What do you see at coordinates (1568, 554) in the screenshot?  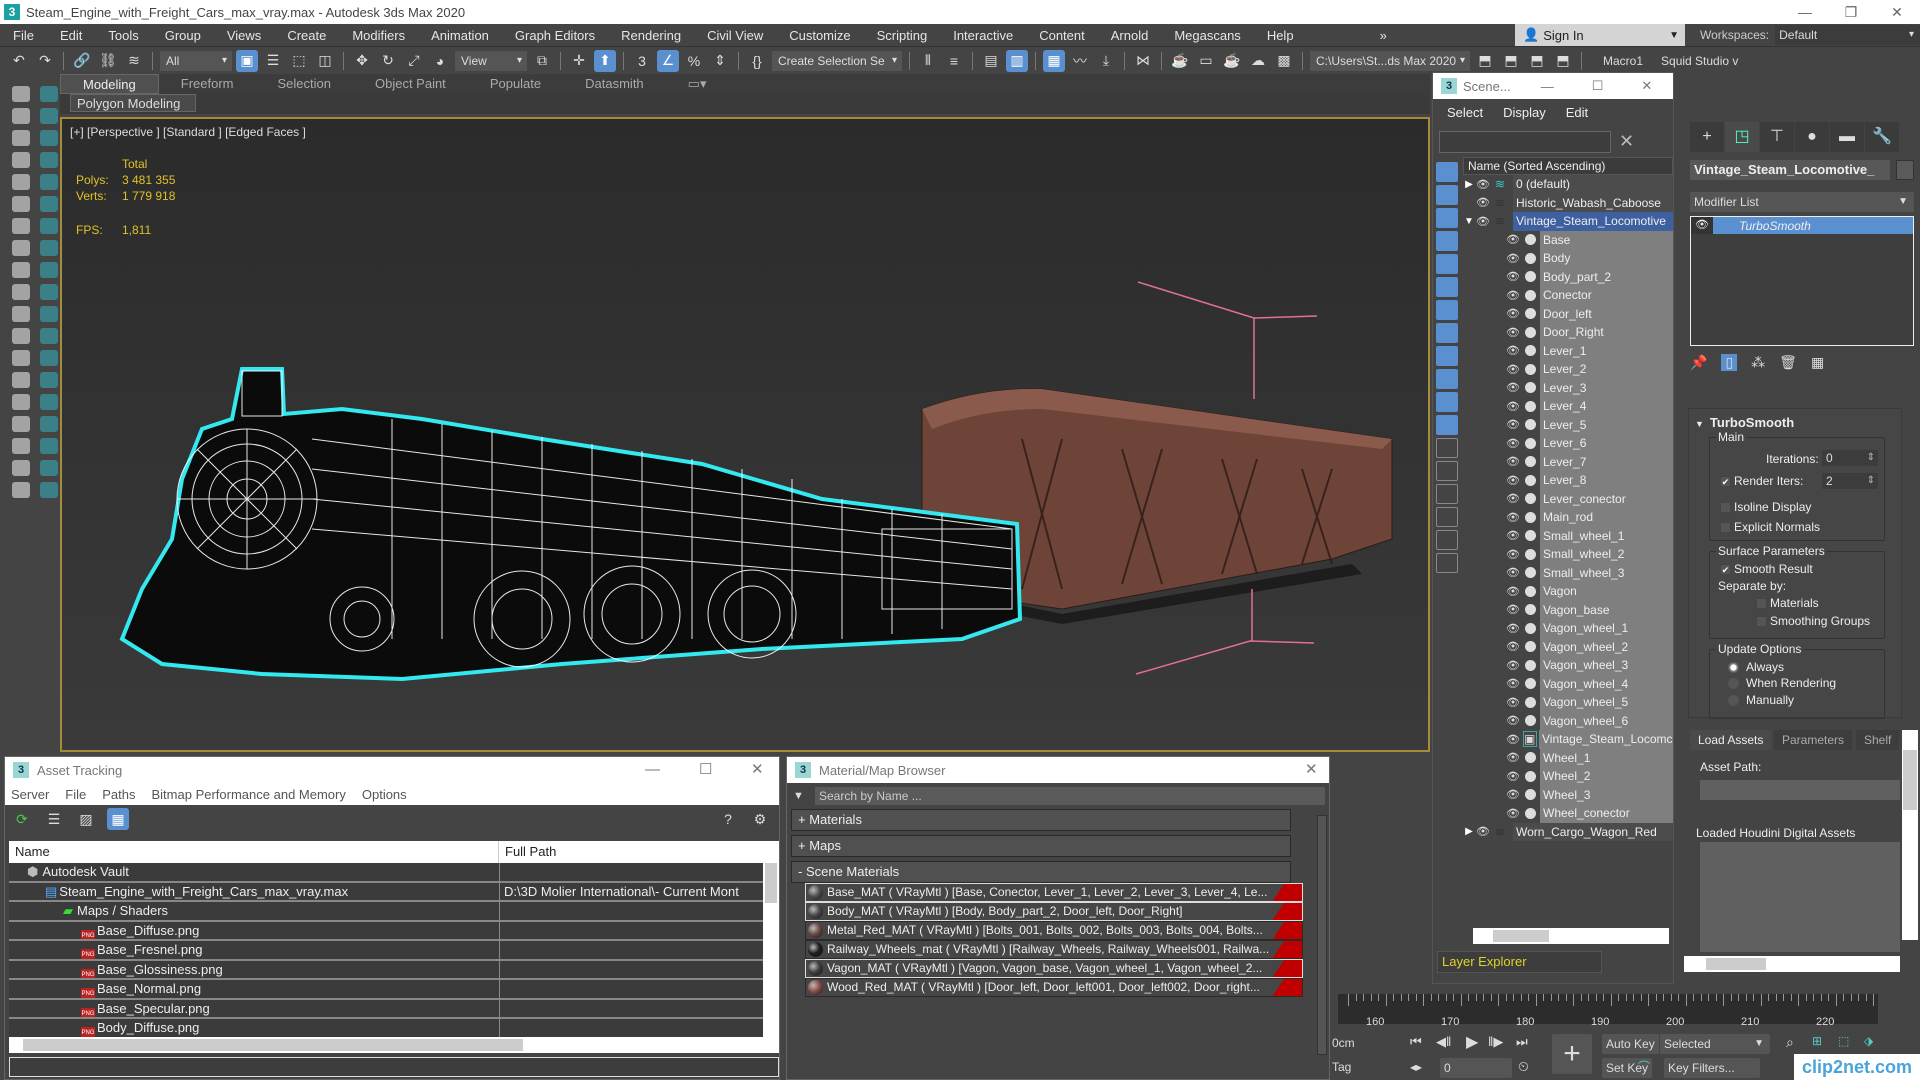 I see `object-row: 👁 Small_wheel_2` at bounding box center [1568, 554].